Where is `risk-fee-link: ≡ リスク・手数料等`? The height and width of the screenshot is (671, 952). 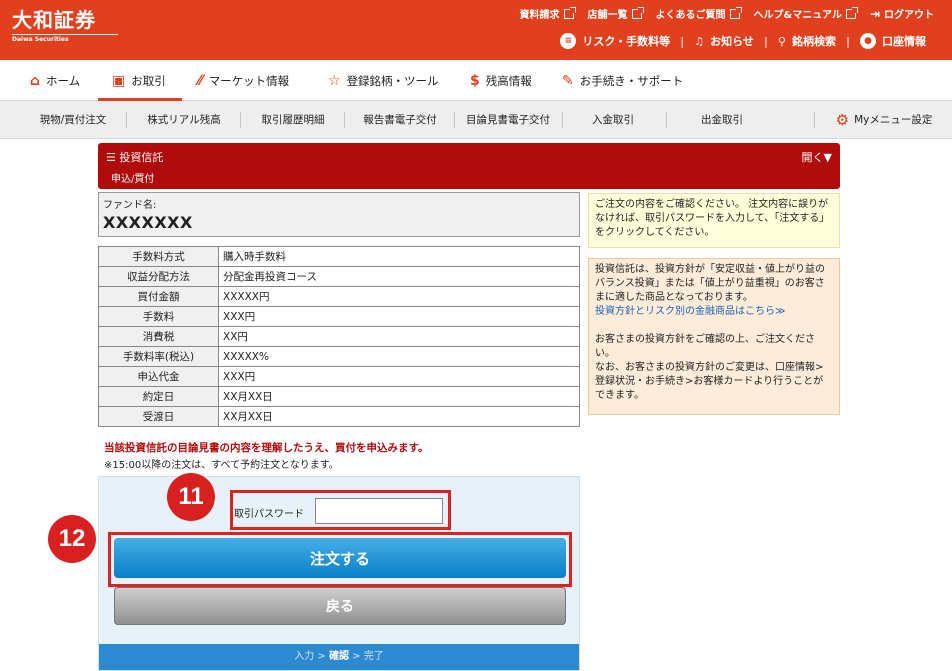
risk-fee-link: ≡ リスク・手数料等 is located at coordinates (615, 41).